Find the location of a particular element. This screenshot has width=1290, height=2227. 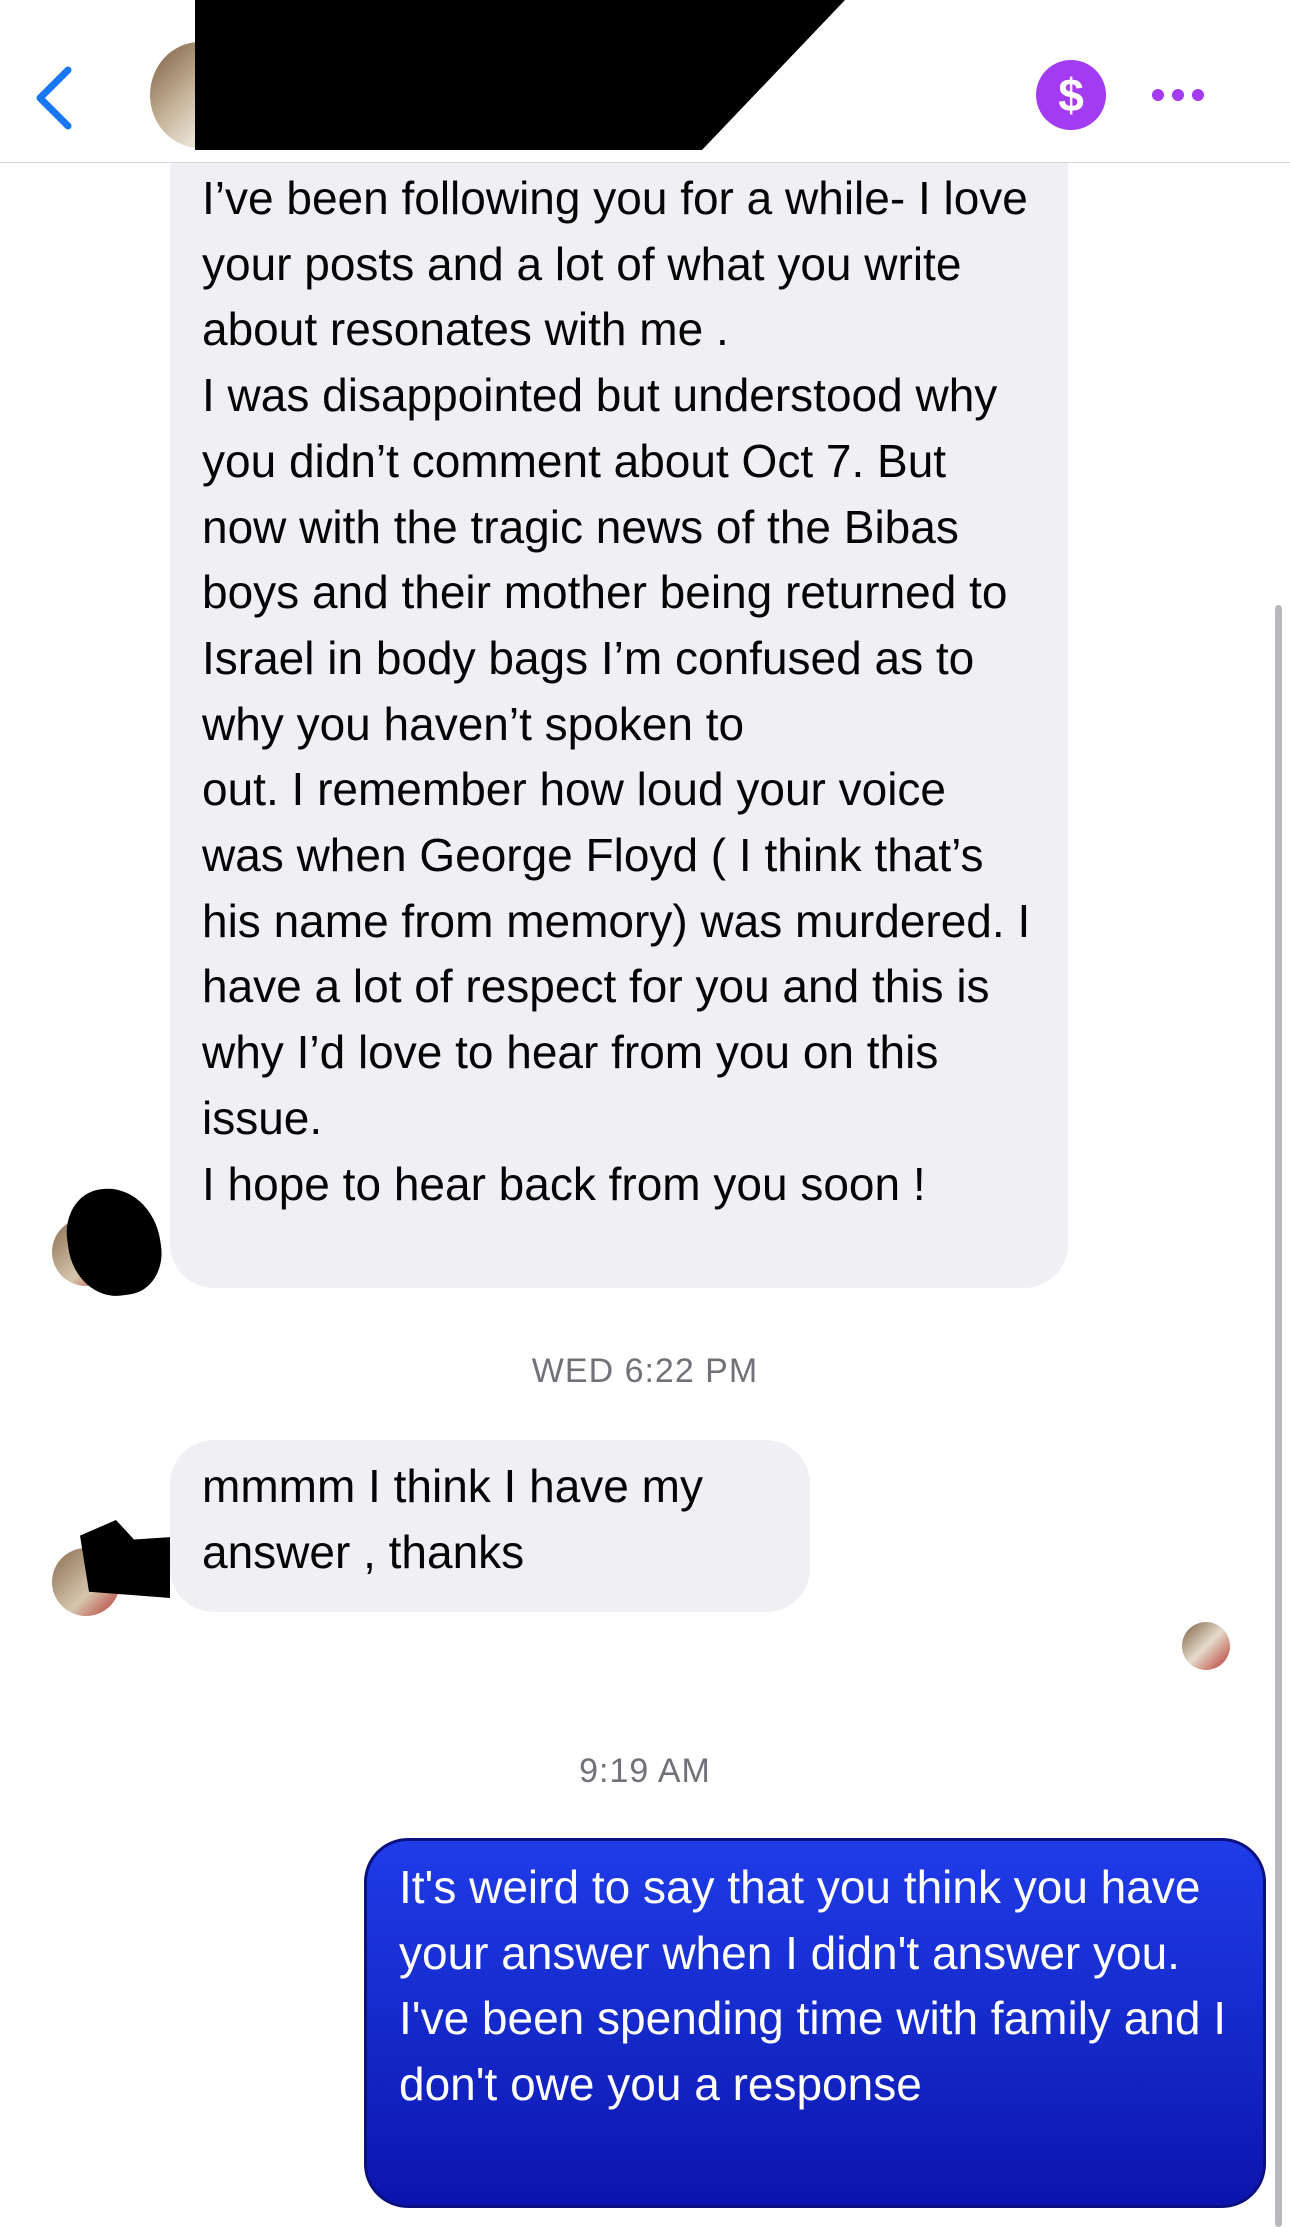

payment-button: $ is located at coordinates (1071, 95).